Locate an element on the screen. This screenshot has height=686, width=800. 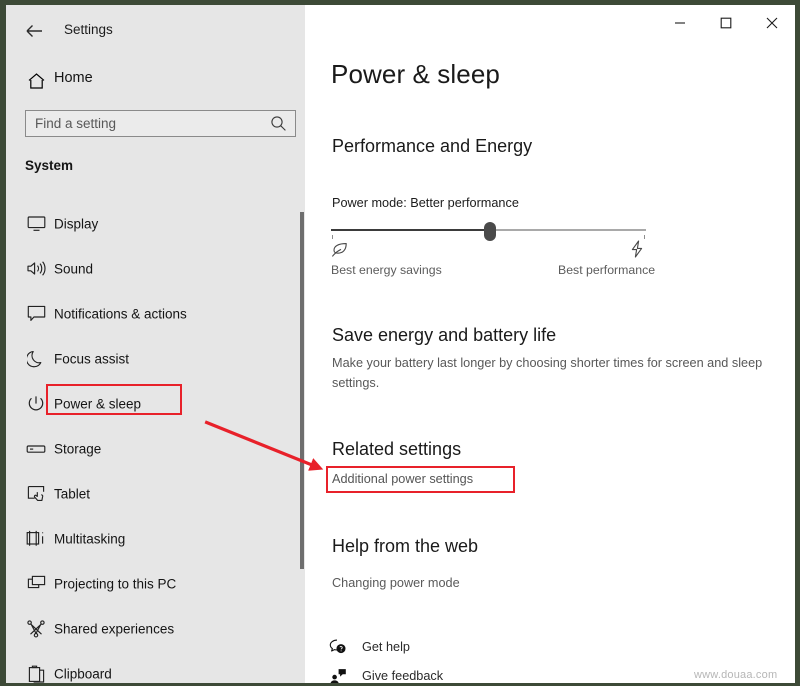
moon-icon is located at coordinates (36, 359).